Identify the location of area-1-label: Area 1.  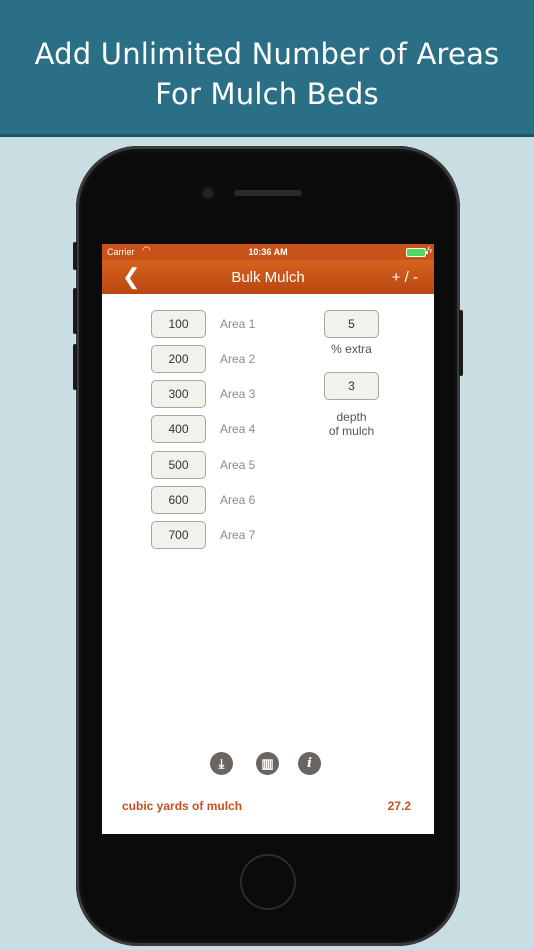
(238, 324).